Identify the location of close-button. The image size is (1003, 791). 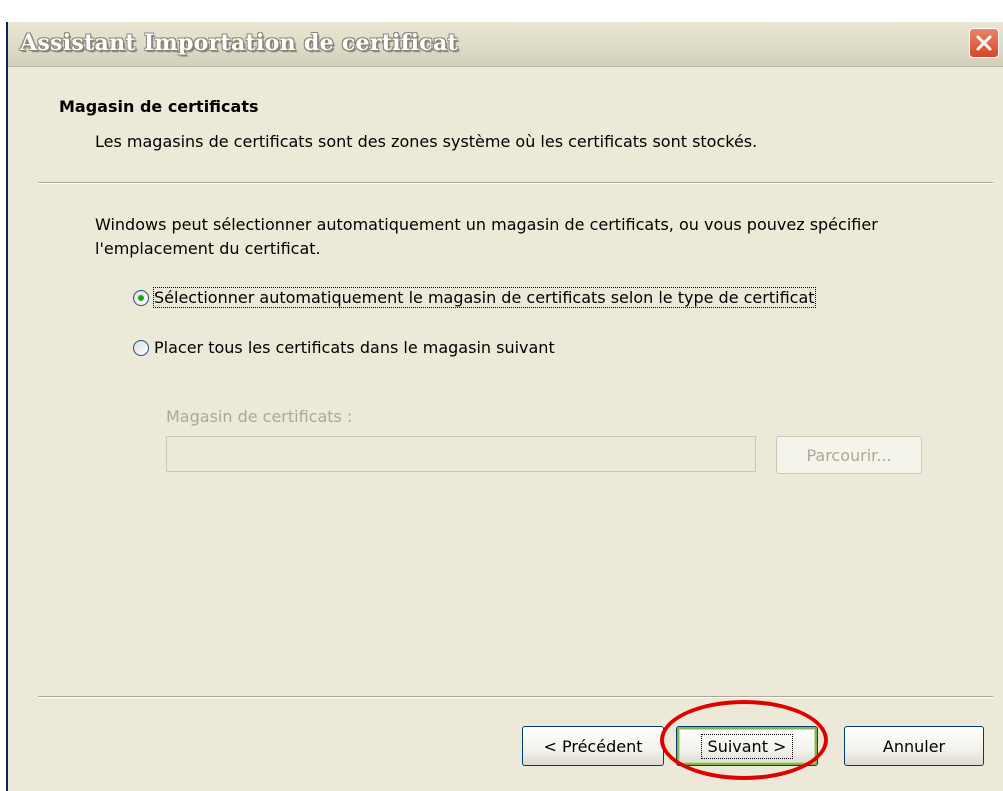
(984, 43).